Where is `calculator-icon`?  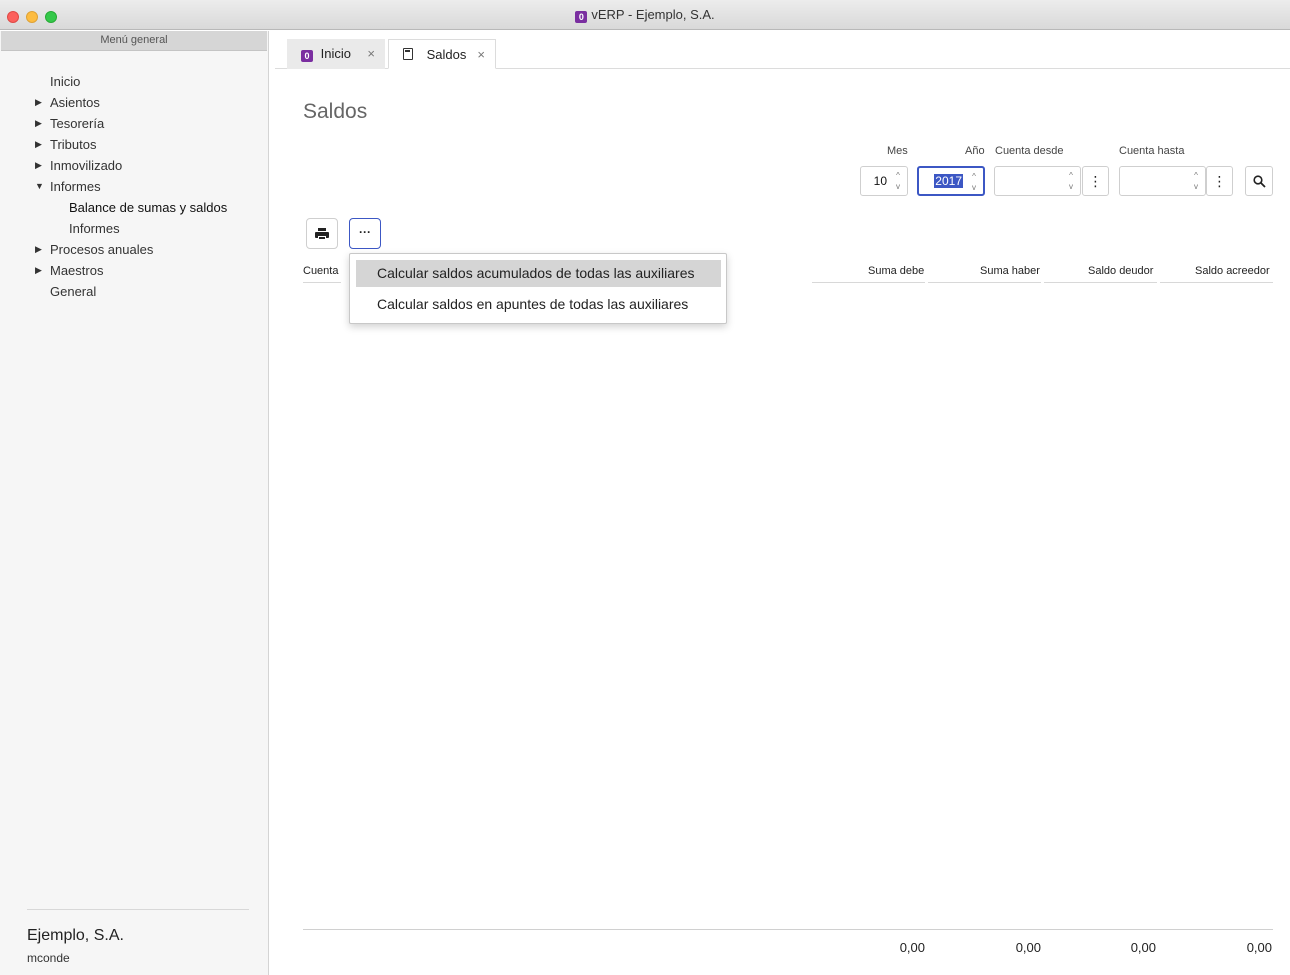
calculator-icon is located at coordinates (408, 54).